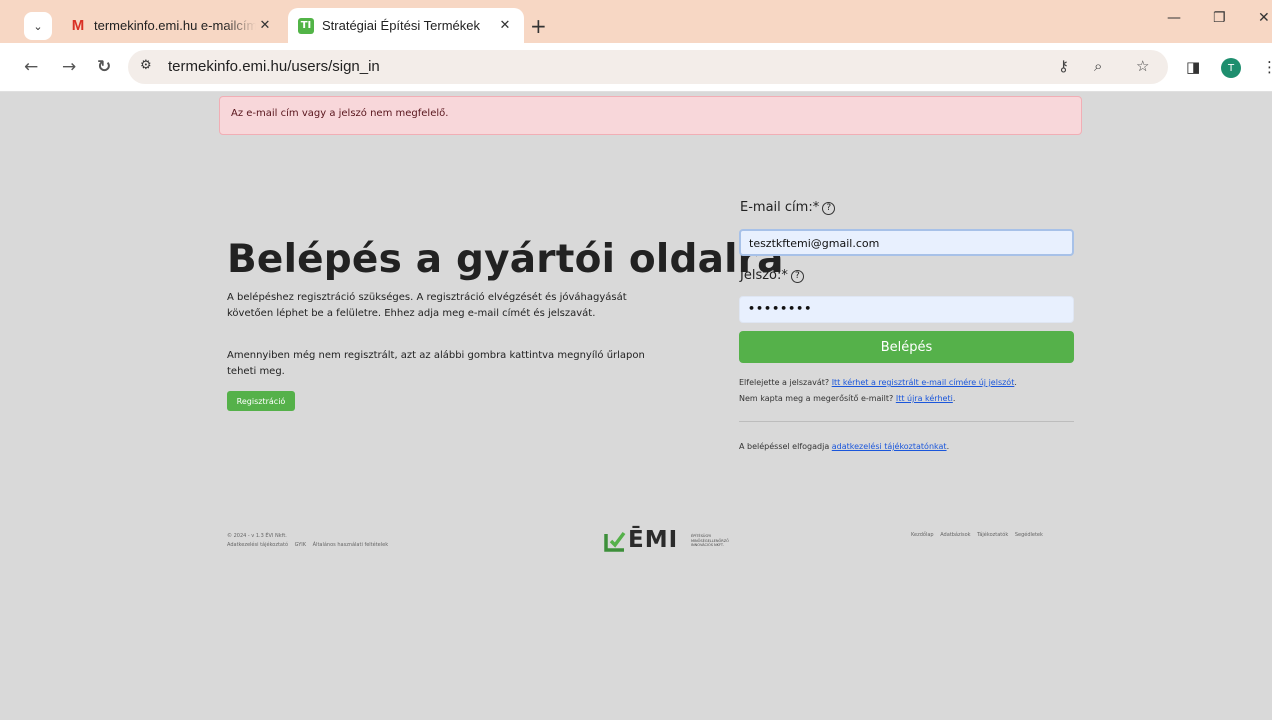 This screenshot has height=720, width=1272. What do you see at coordinates (257, 536) in the screenshot?
I see `footer-copyright: © 2024 - v 1.3 ÉVI Nkft.` at bounding box center [257, 536].